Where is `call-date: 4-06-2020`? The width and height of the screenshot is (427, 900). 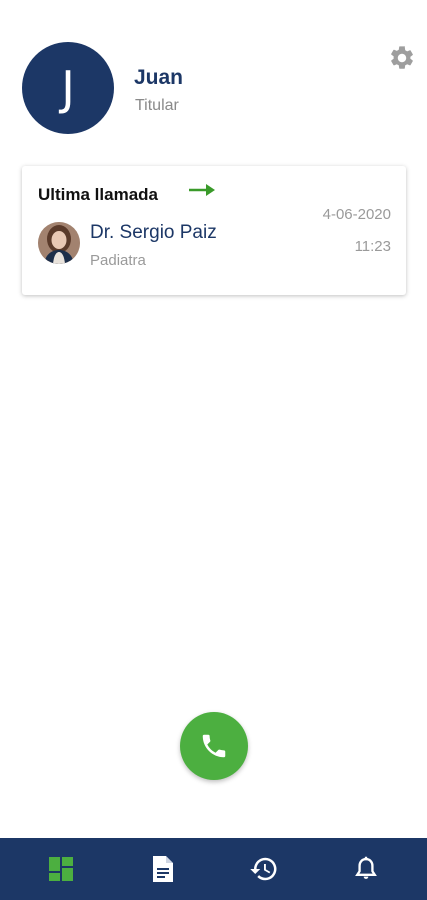 call-date: 4-06-2020 is located at coordinates (356, 214).